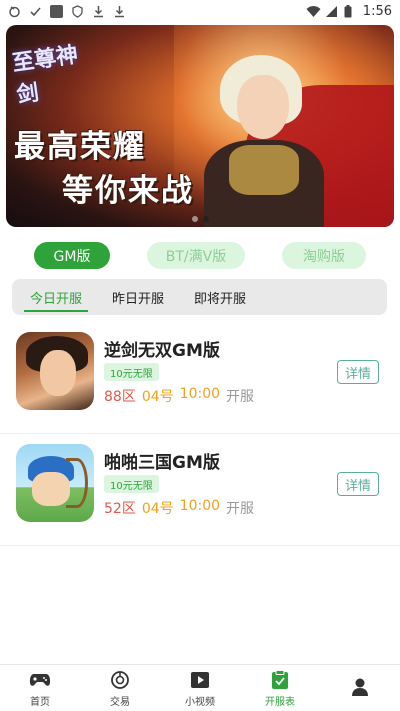 This screenshot has width=400, height=711. Describe the element at coordinates (120, 397) in the screenshot. I see `server-zone: 88区` at that location.